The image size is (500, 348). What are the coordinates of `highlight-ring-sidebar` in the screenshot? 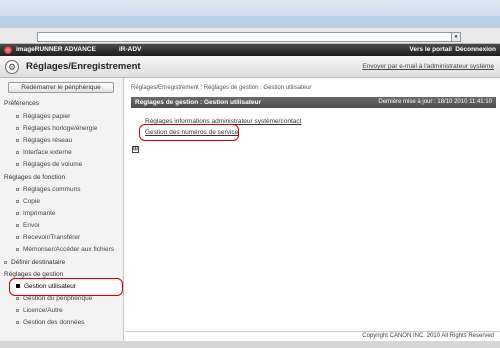 It's located at (66, 287).